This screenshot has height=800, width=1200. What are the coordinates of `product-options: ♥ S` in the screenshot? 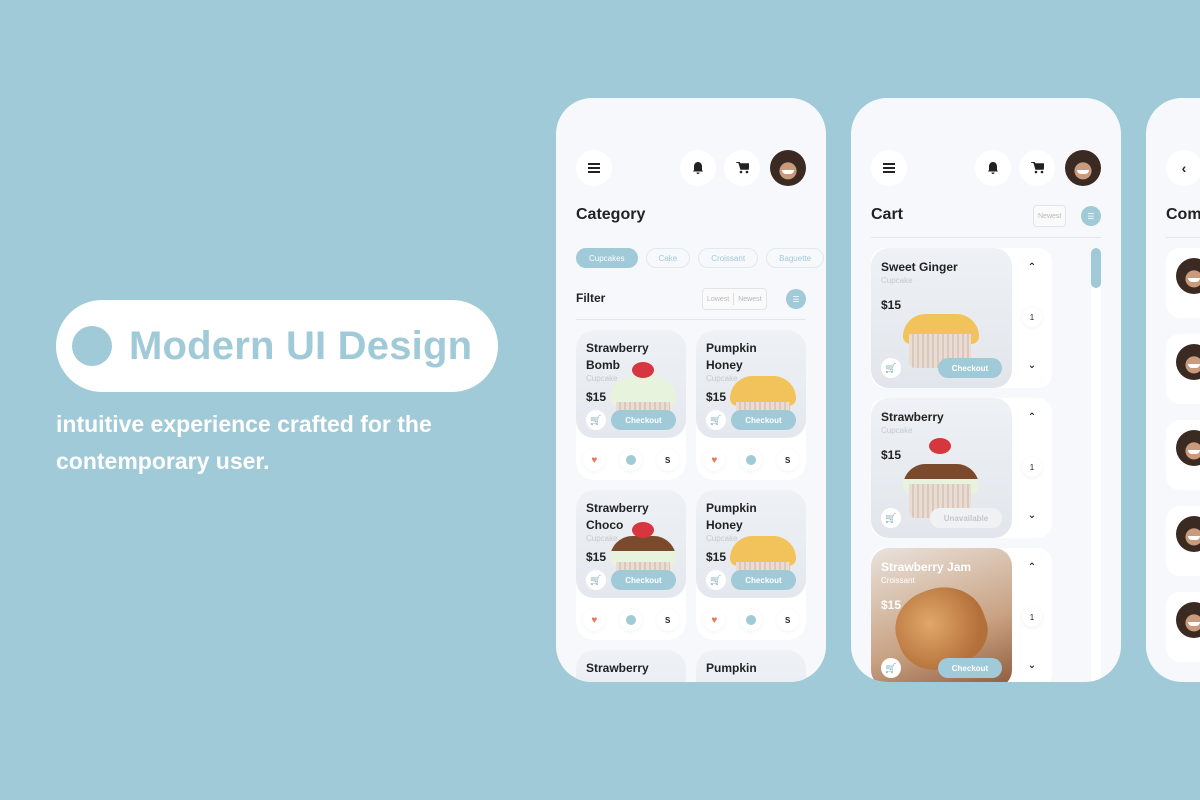 It's located at (631, 620).